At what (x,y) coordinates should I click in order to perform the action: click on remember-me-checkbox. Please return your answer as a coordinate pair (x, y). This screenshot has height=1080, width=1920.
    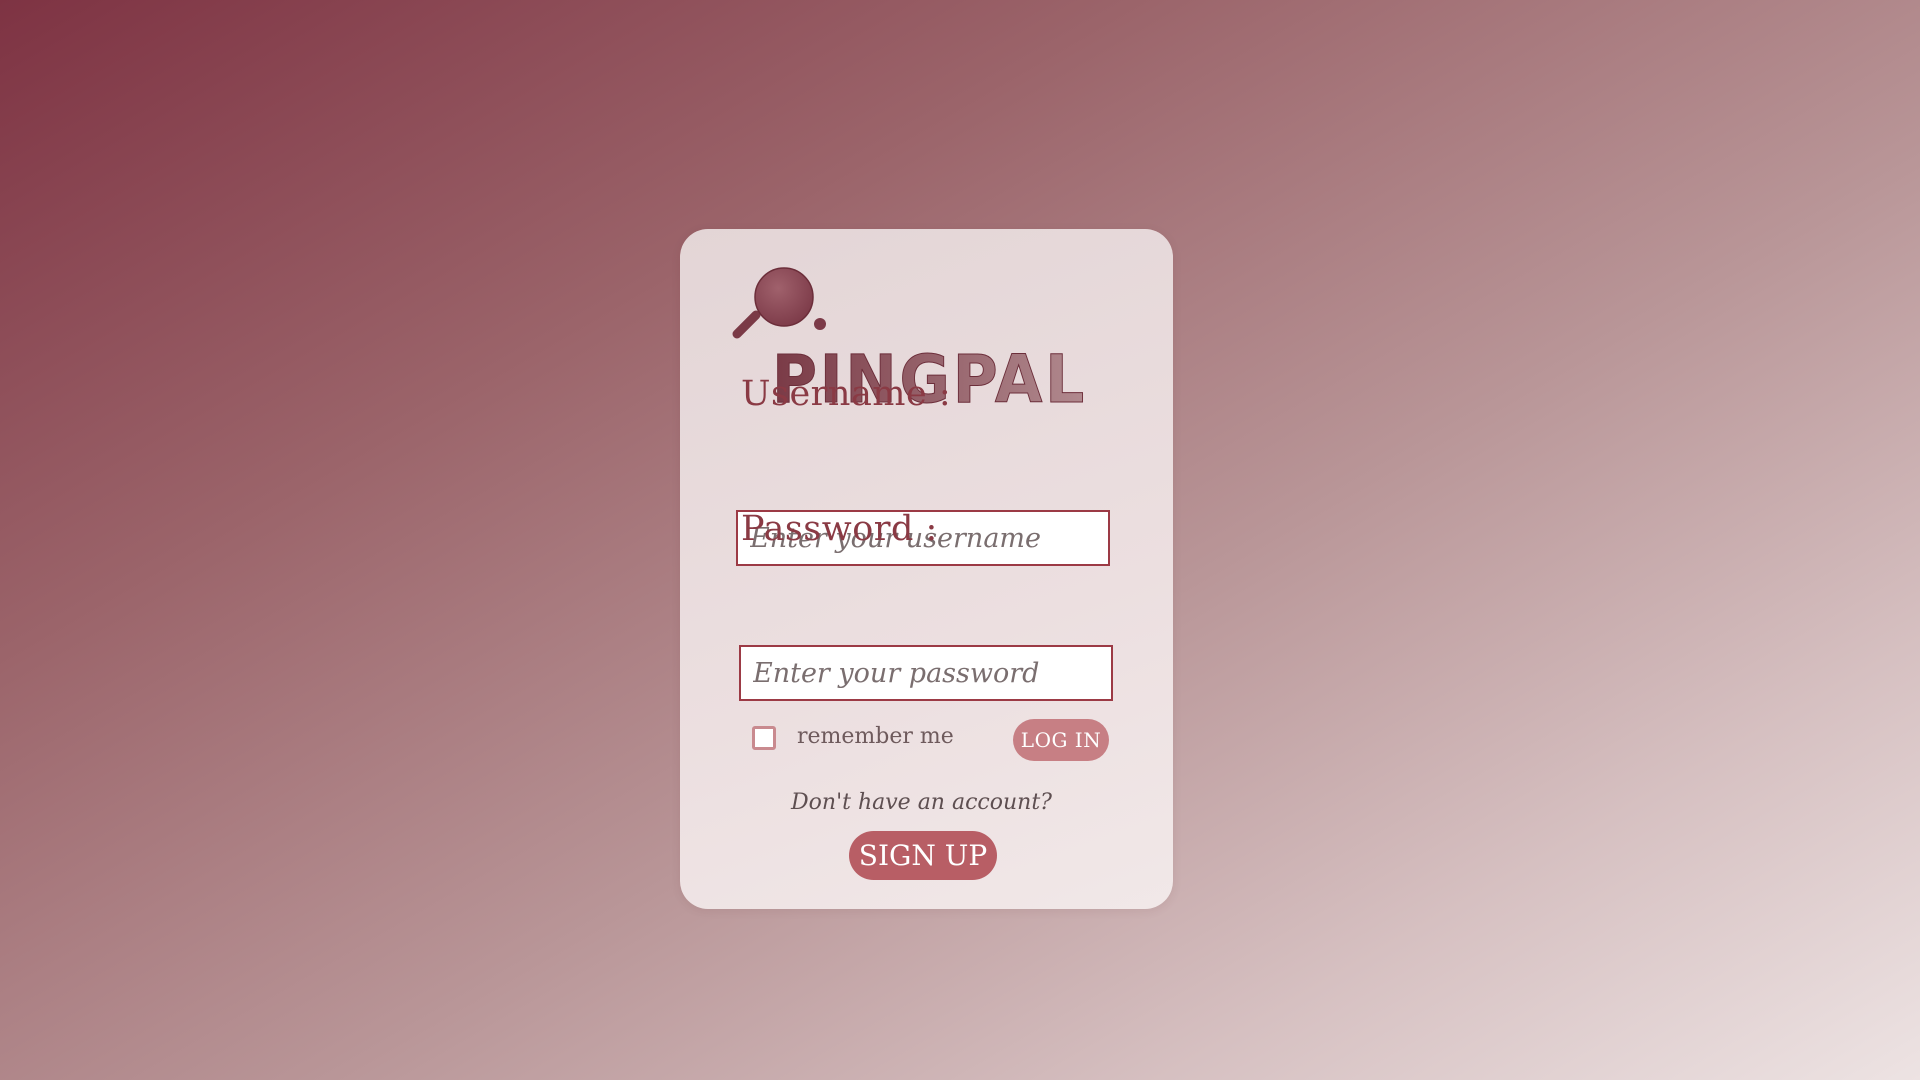
    Looking at the image, I should click on (764, 738).